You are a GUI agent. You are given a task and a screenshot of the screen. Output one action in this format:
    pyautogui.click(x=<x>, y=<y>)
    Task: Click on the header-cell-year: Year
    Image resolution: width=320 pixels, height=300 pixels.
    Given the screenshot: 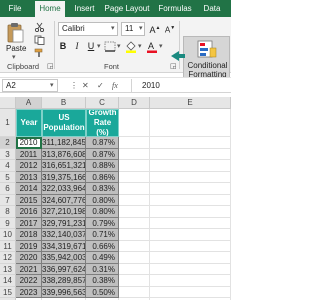 What is the action you would take?
    pyautogui.click(x=29, y=123)
    